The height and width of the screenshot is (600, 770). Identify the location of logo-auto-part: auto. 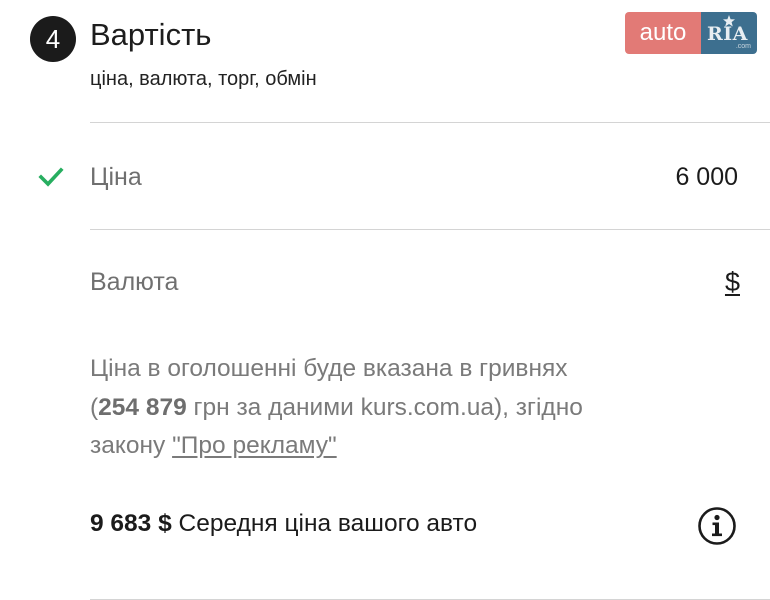
(663, 33).